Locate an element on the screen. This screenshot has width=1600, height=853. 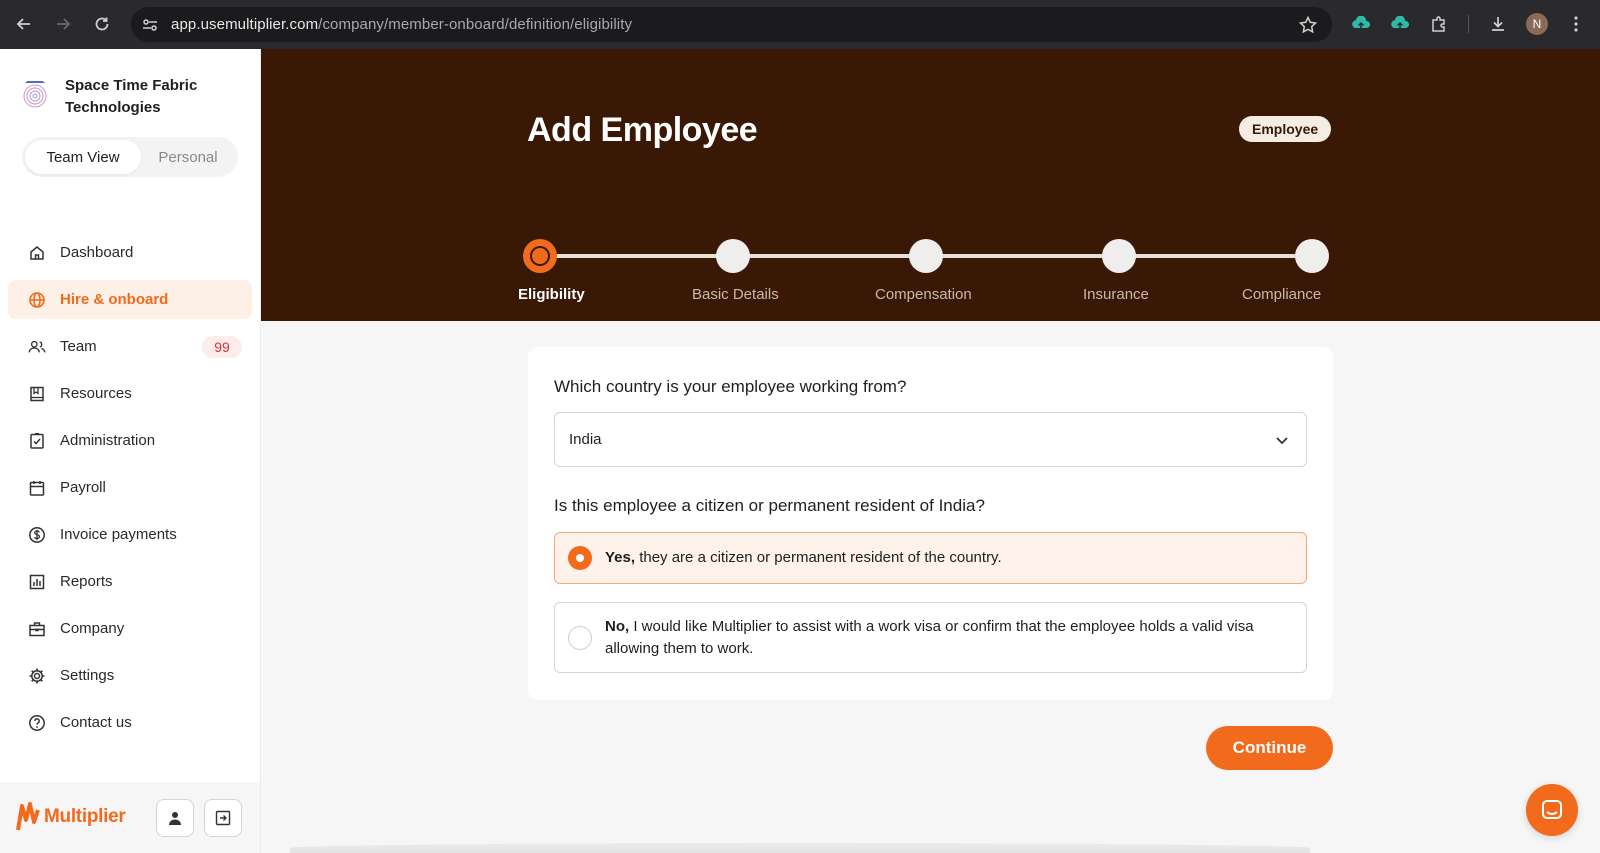
site-settings-icon is located at coordinates (150, 25).